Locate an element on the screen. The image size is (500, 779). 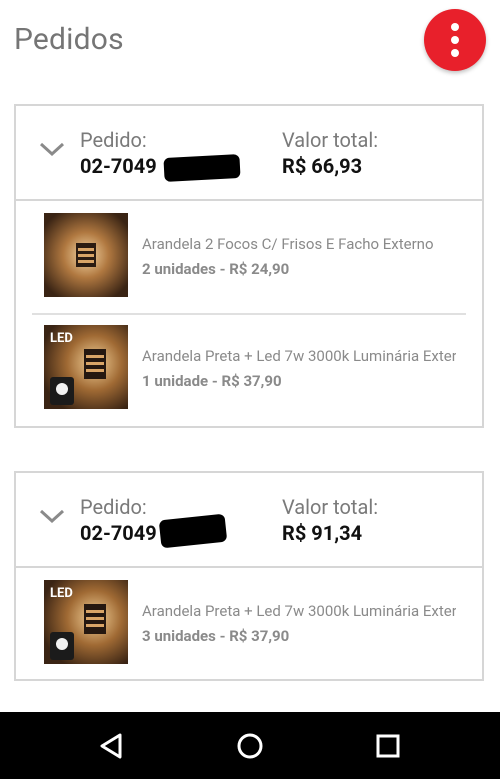
more-vert-icon is located at coordinates (455, 27).